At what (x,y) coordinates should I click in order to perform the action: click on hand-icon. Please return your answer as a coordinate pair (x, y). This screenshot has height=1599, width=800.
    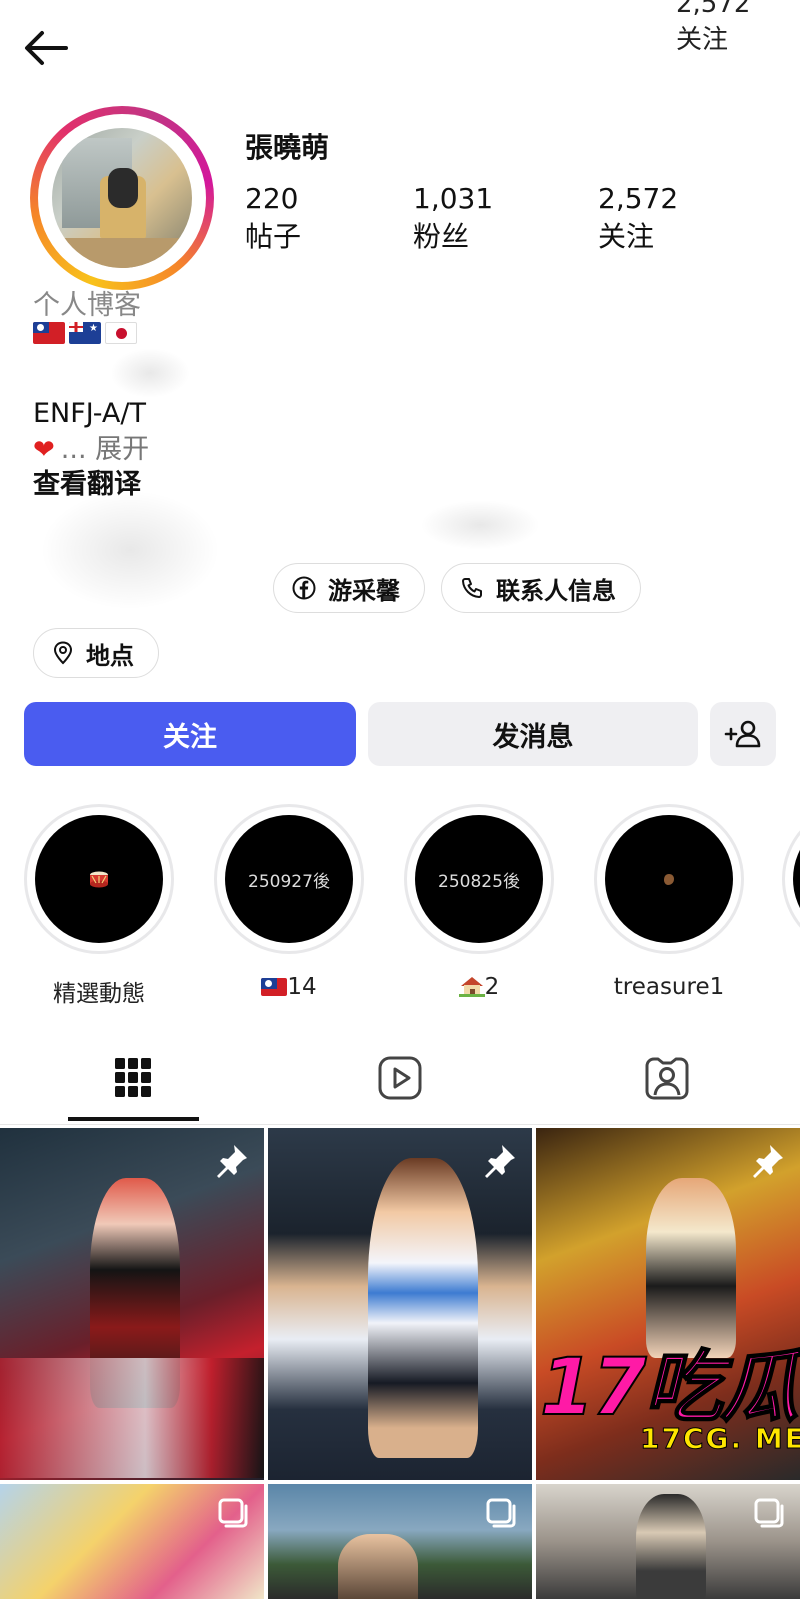
    Looking at the image, I should click on (669, 879).